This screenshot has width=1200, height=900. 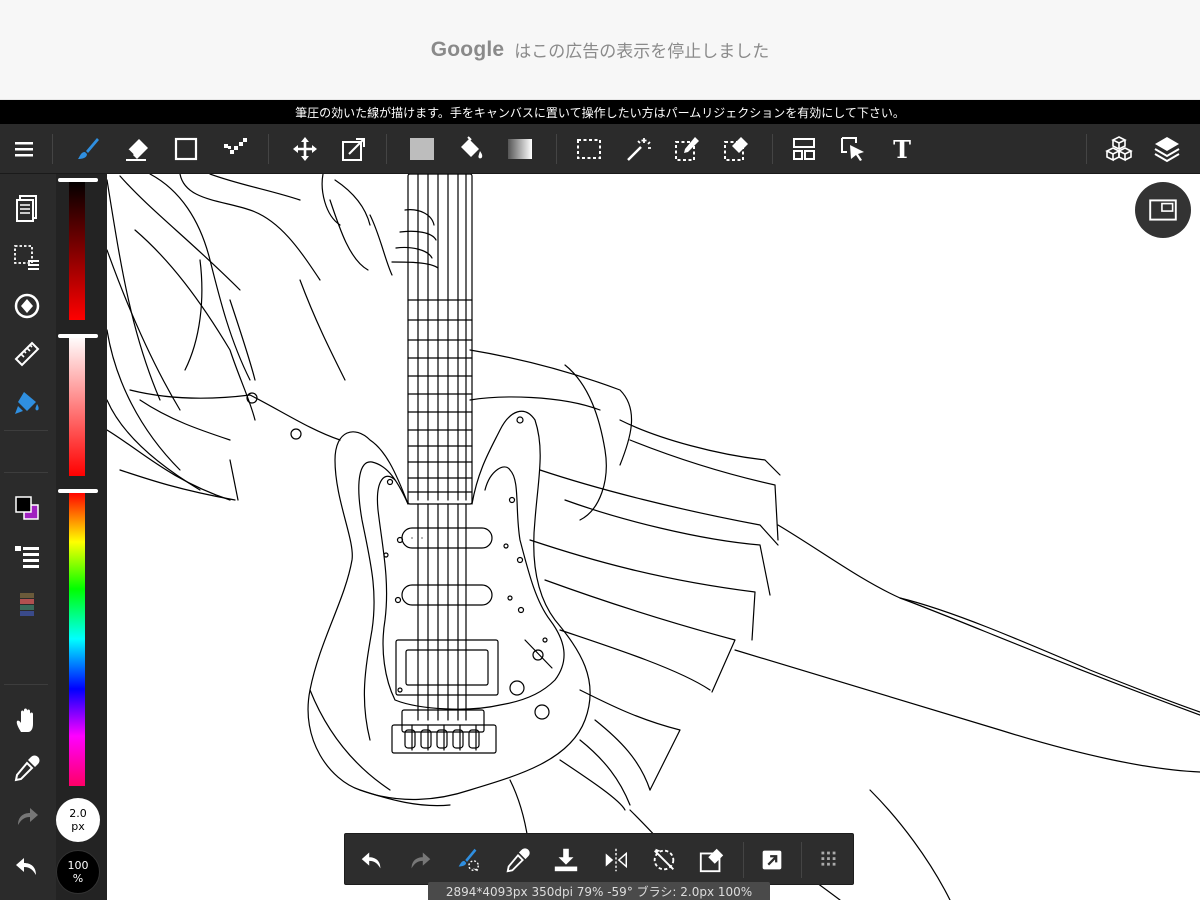 I want to click on pages-icon, so click(x=27, y=208).